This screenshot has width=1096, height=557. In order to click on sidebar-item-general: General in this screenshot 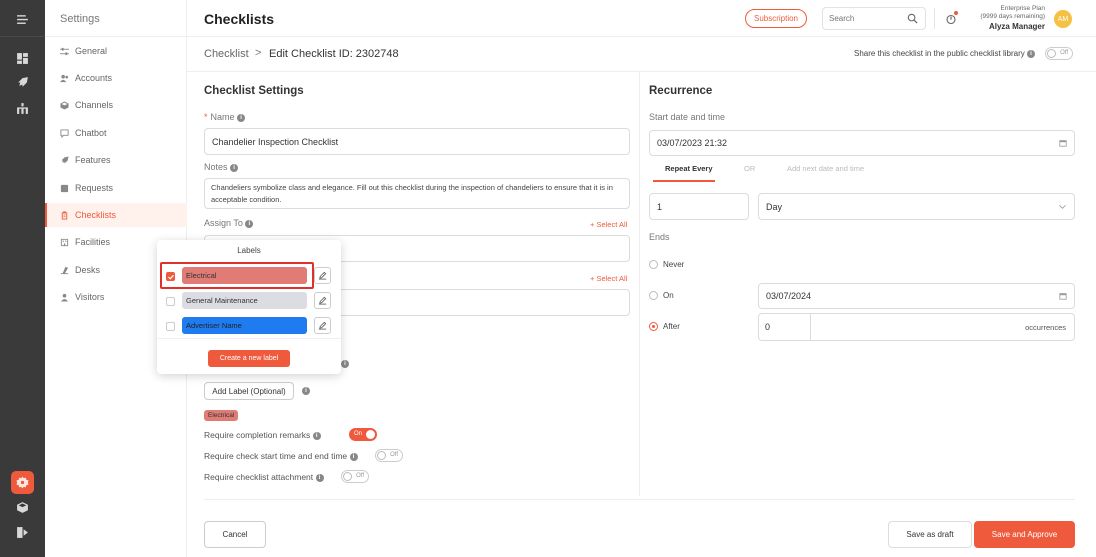, I will do `click(116, 51)`.